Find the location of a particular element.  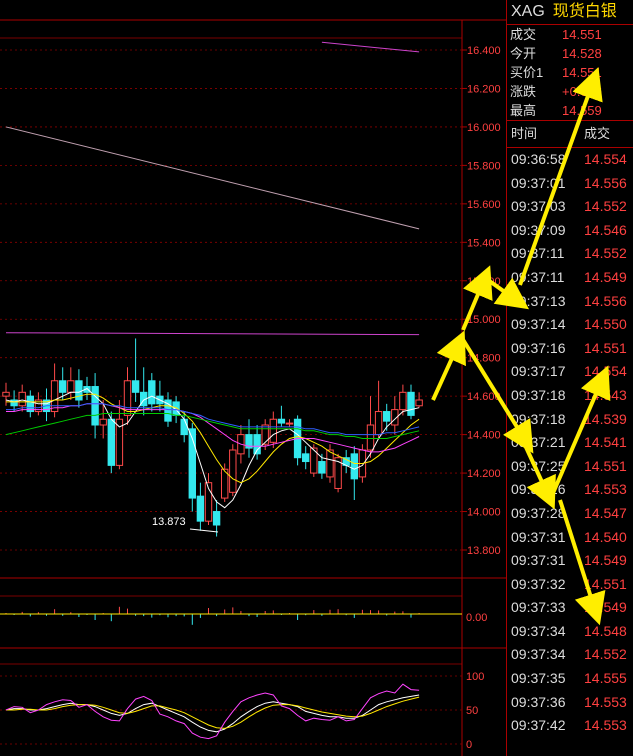

kdj-tick-label: 0 is located at coordinates (469, 745).